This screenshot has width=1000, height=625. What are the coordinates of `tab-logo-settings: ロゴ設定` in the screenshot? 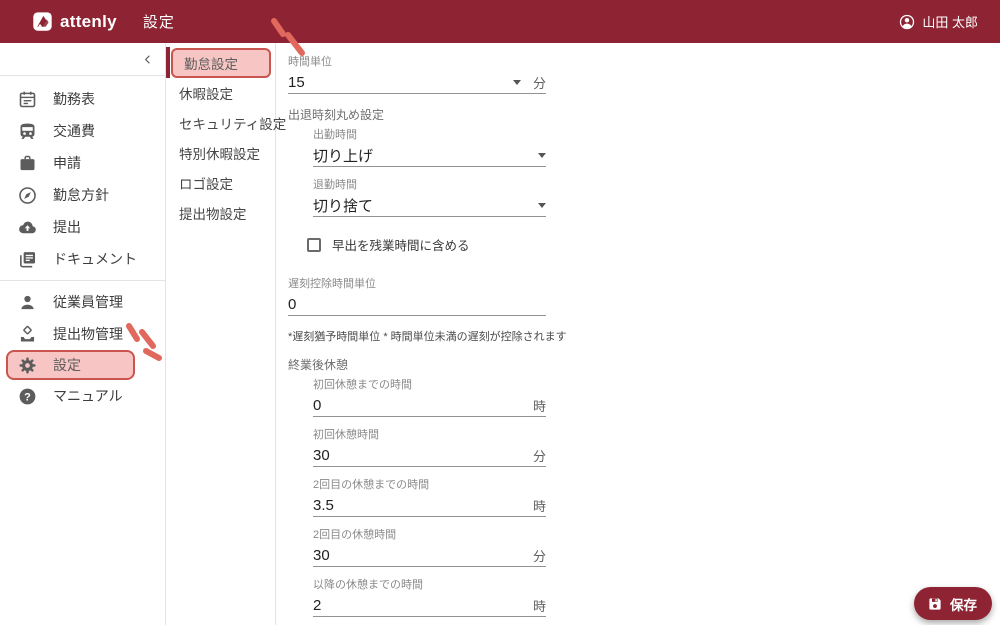 It's located at (220, 183).